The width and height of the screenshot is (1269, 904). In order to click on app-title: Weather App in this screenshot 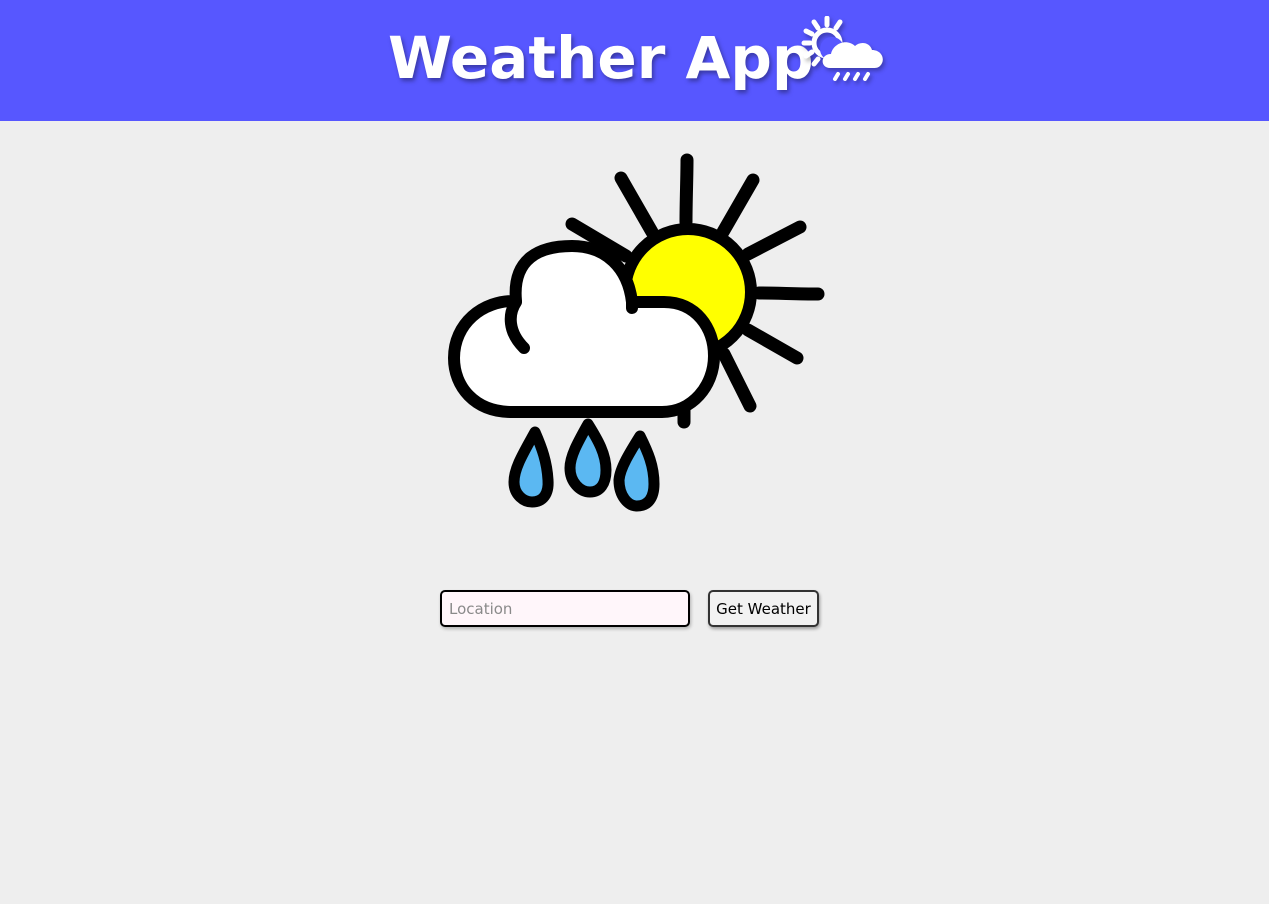, I will do `click(601, 58)`.